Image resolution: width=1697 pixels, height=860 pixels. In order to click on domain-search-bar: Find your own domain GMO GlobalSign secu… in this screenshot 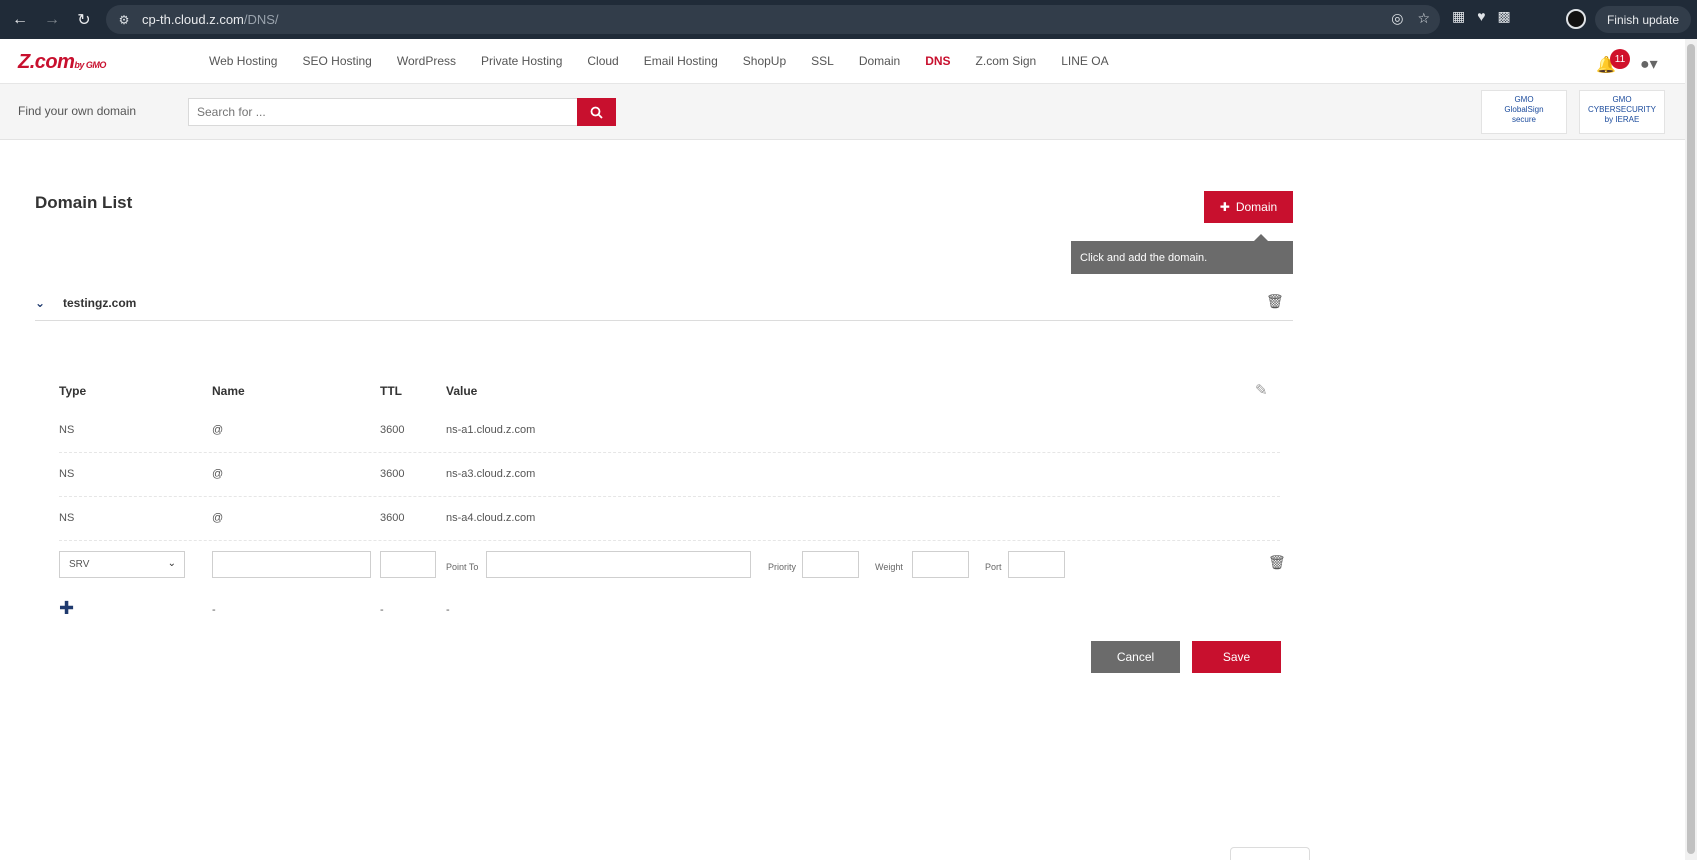, I will do `click(842, 112)`.